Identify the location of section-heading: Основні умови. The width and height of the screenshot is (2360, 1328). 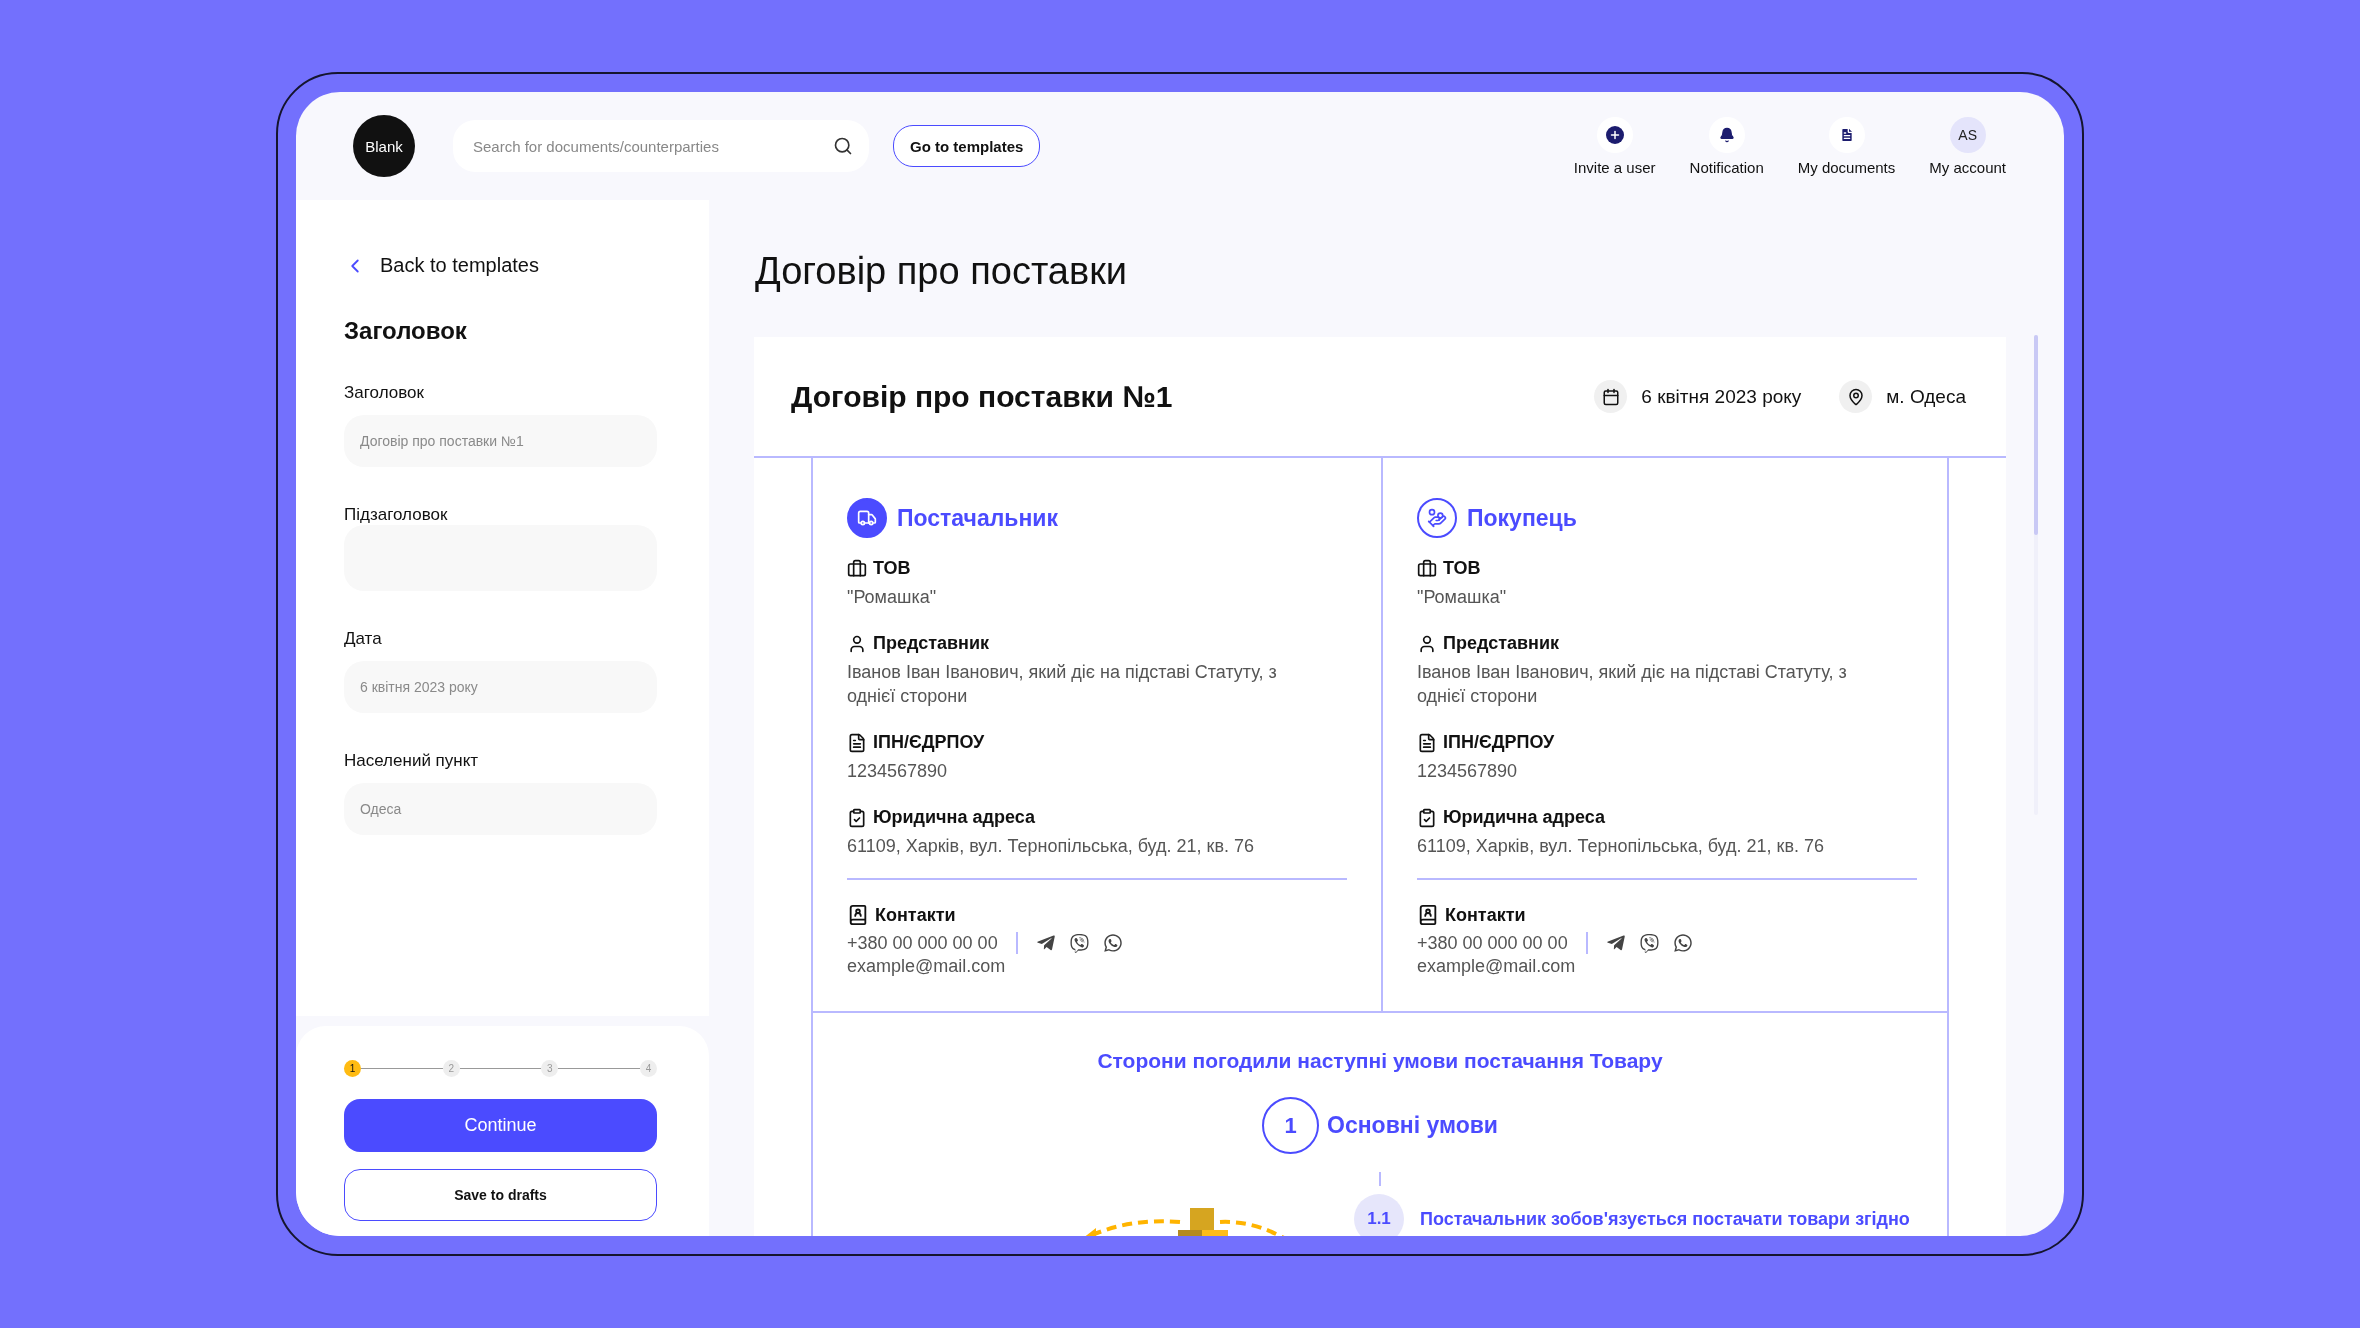
(1412, 1125).